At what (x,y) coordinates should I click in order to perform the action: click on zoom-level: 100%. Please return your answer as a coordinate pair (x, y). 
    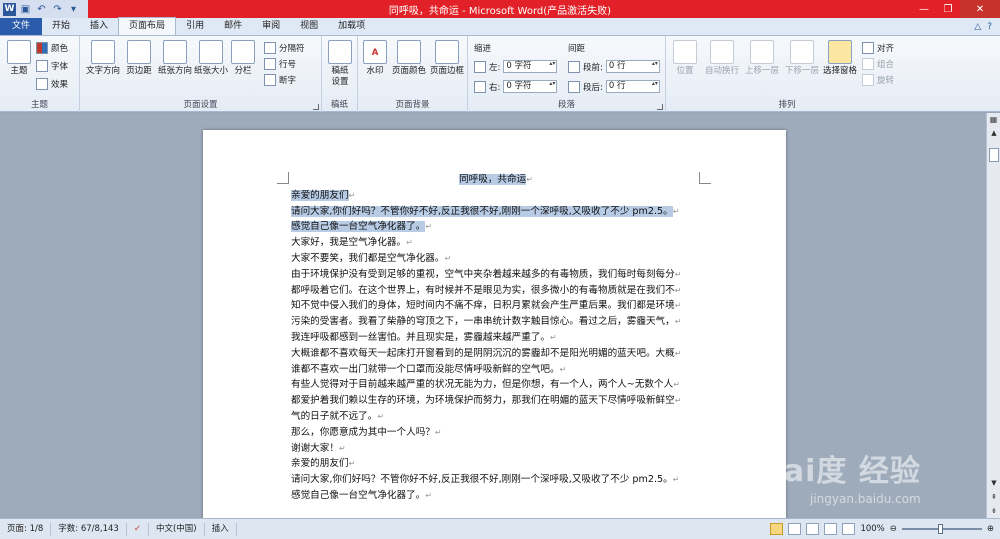
    Looking at the image, I should click on (872, 529).